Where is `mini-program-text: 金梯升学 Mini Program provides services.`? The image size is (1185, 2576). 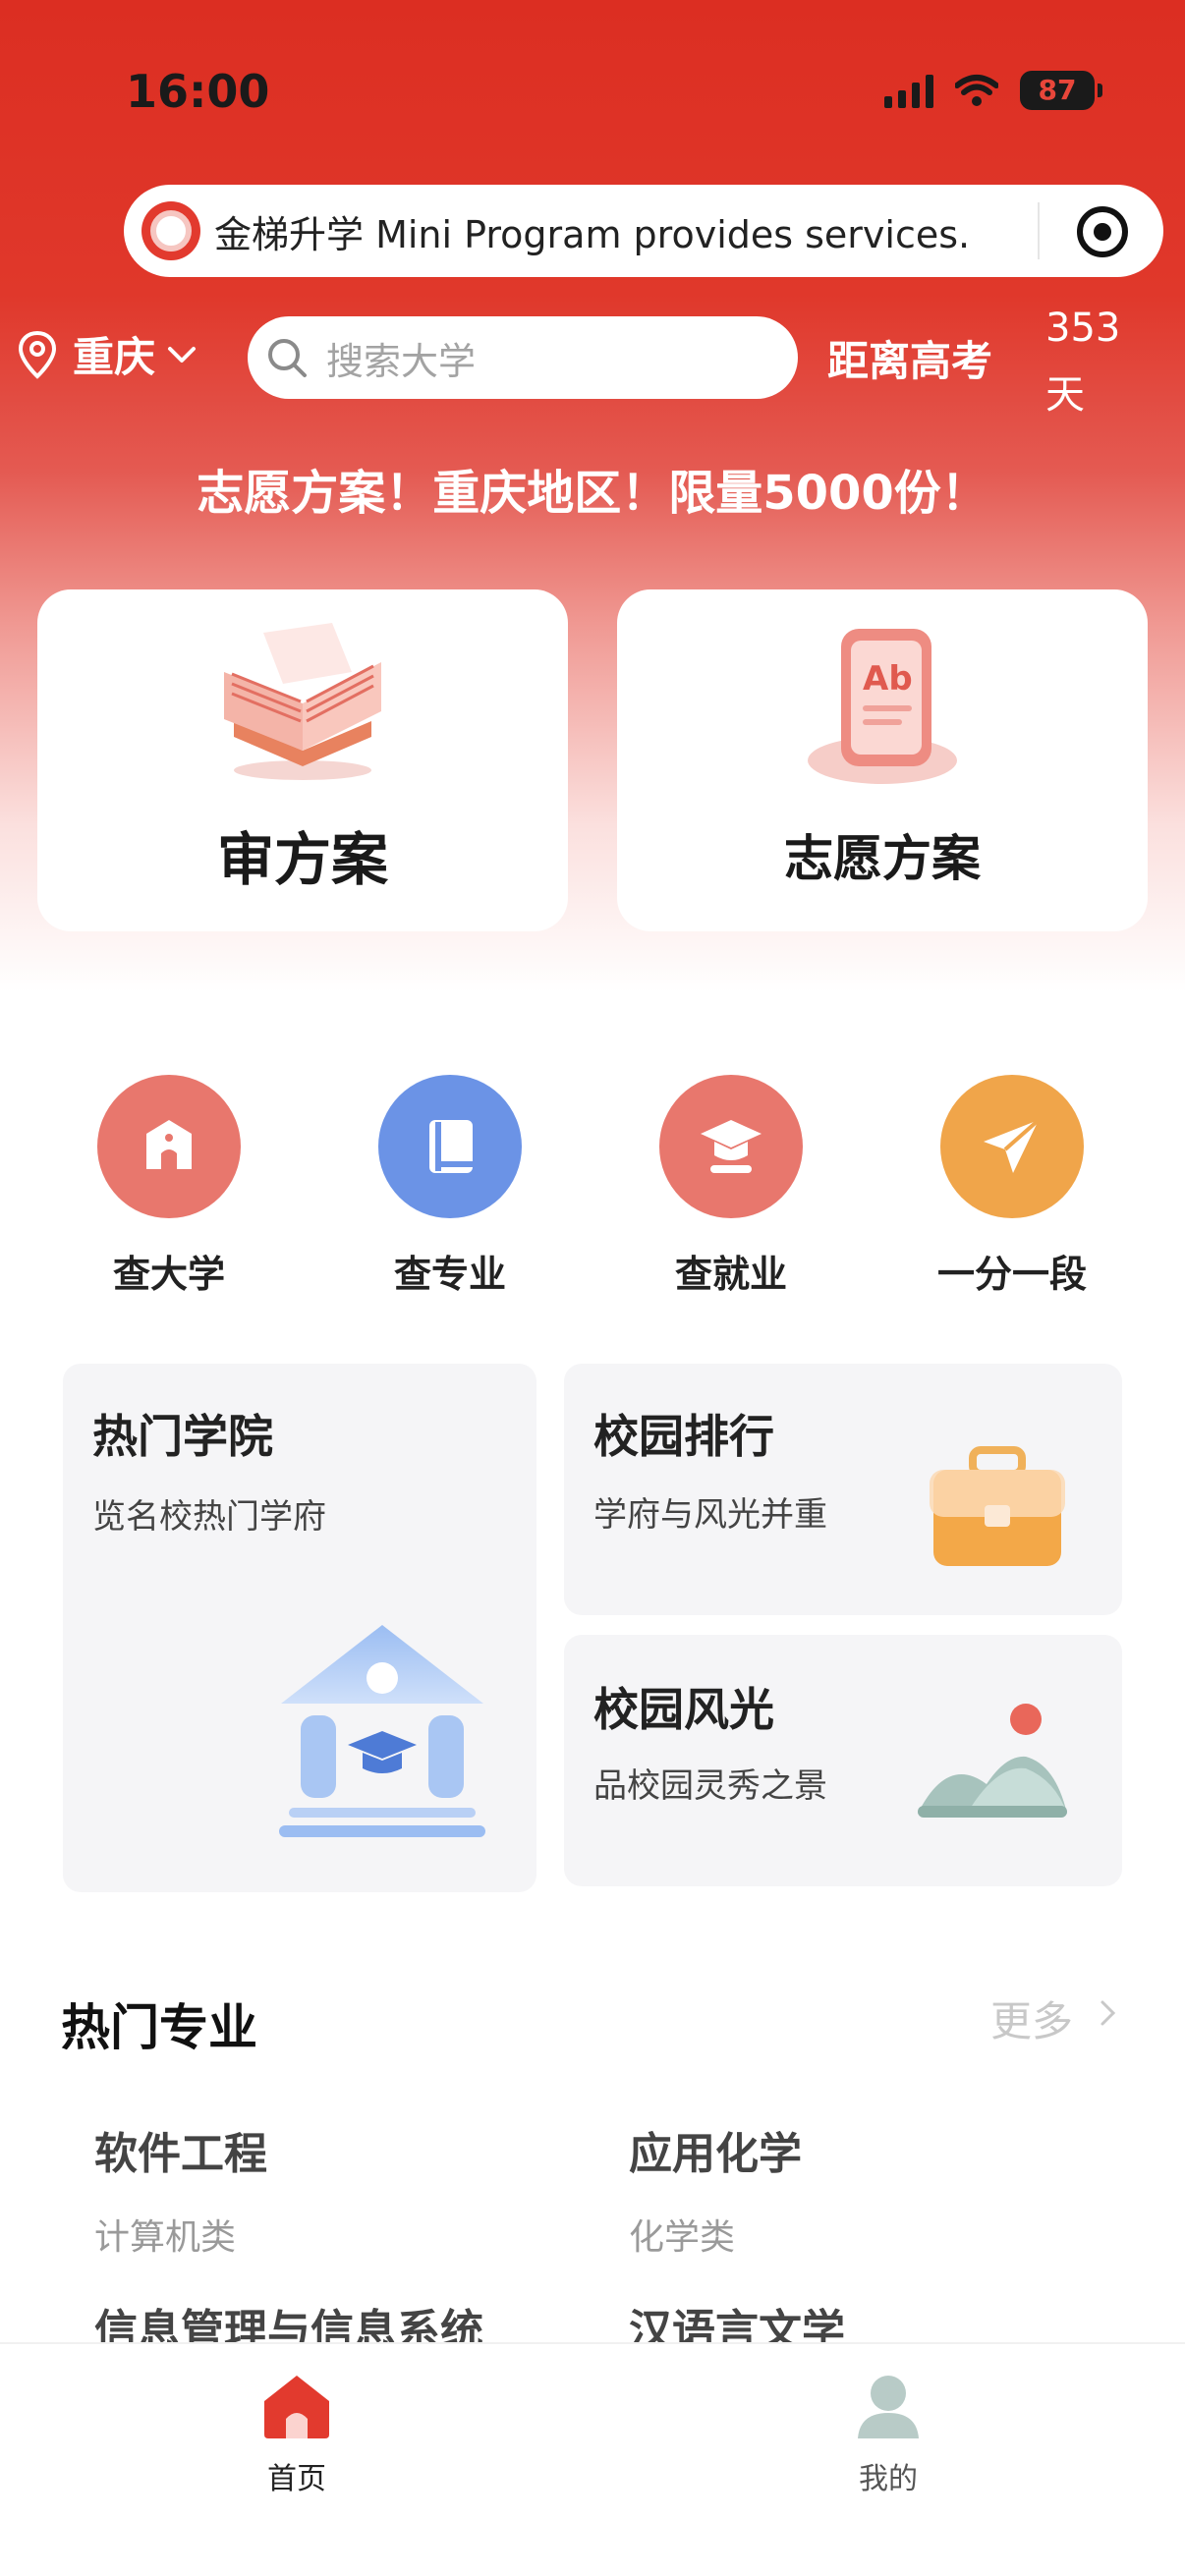
mini-program-text: 金梯升学 Mini Program provides services. is located at coordinates (592, 234).